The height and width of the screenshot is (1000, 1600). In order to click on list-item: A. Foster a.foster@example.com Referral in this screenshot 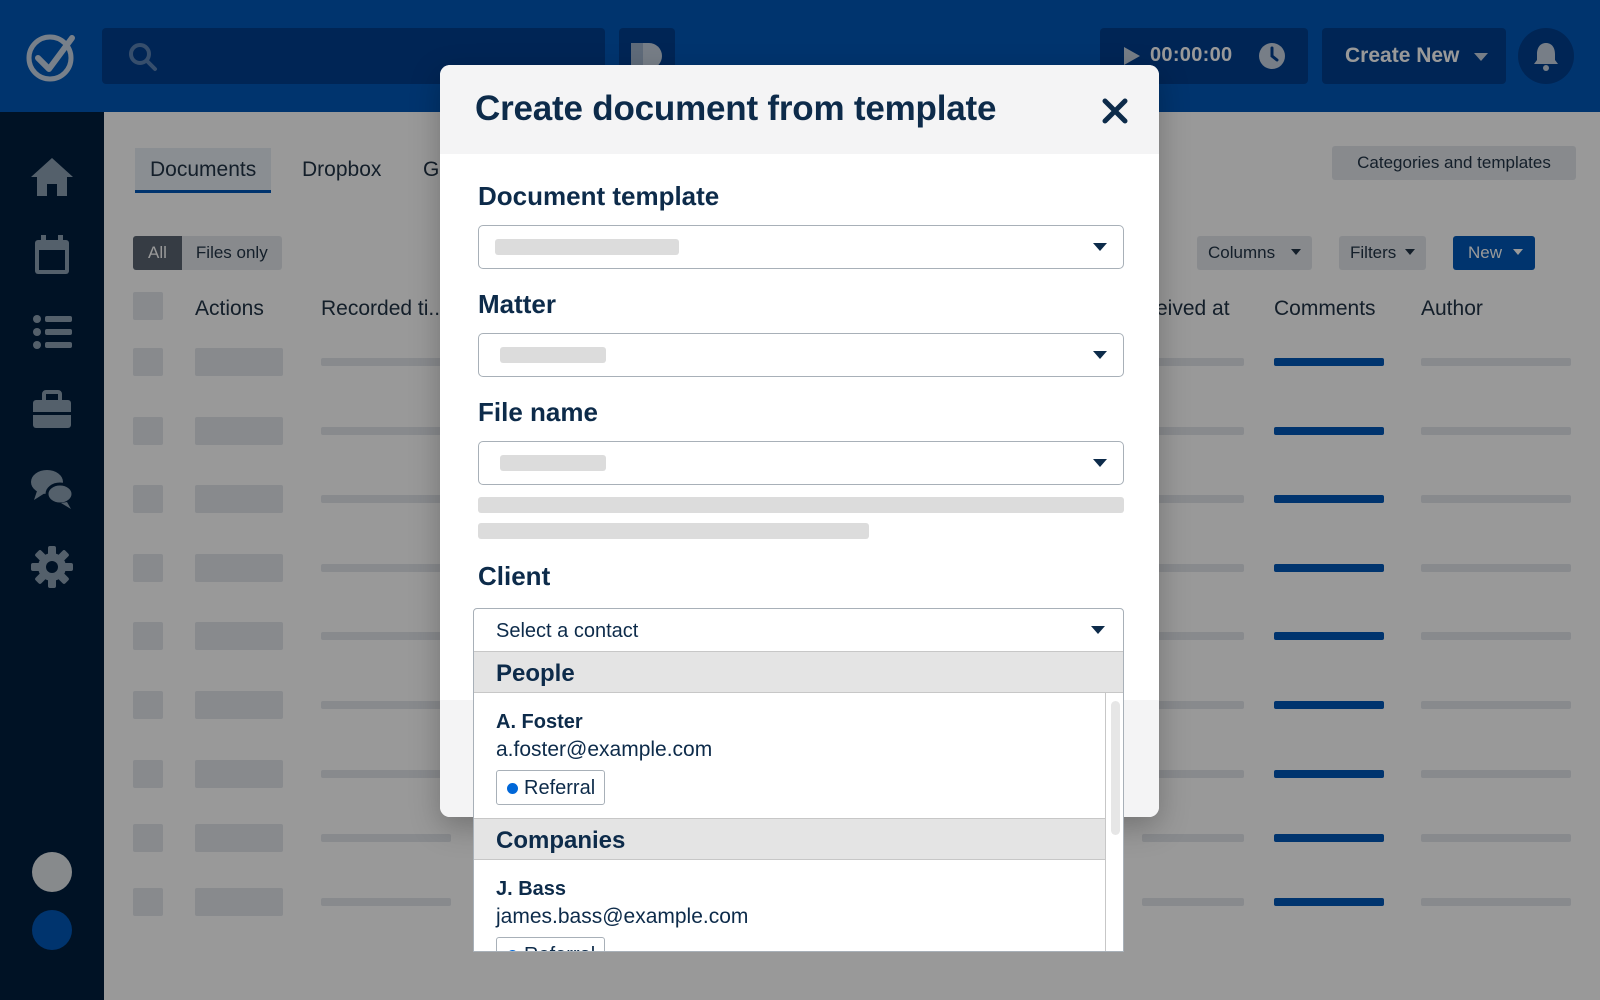, I will do `click(789, 755)`.